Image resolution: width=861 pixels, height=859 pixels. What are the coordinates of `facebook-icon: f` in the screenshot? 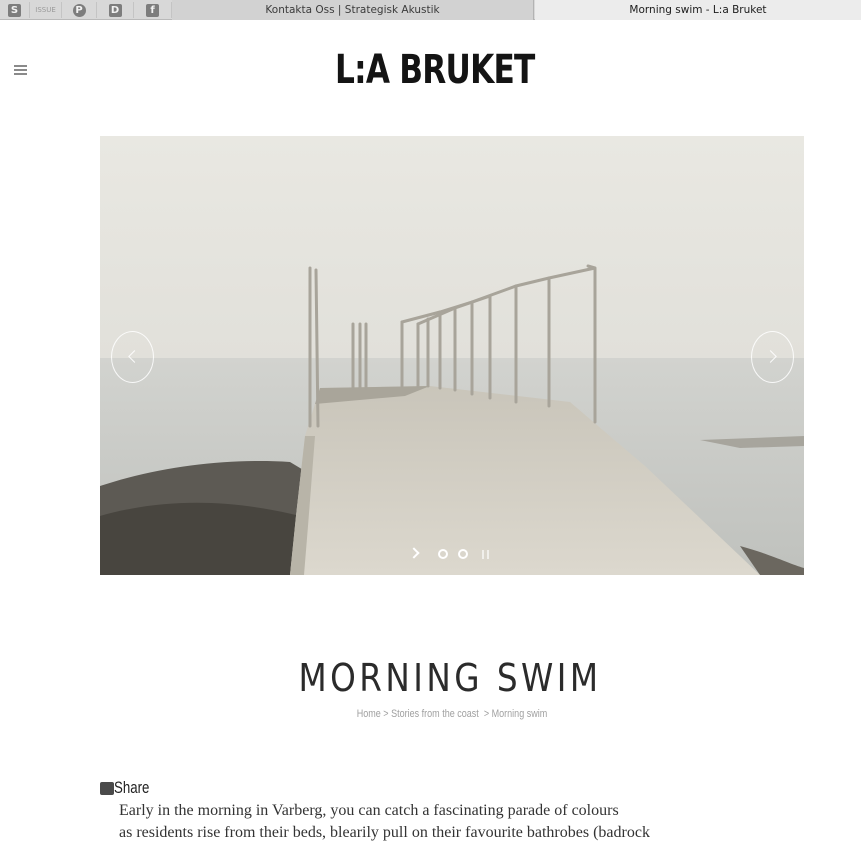 It's located at (152, 10).